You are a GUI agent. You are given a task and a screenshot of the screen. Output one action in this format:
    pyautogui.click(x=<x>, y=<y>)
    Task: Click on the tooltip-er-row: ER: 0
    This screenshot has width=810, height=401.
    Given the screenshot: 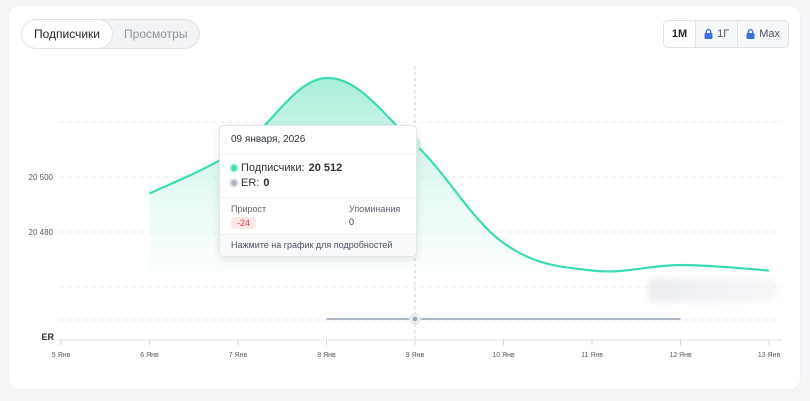 What is the action you would take?
    pyautogui.click(x=250, y=183)
    